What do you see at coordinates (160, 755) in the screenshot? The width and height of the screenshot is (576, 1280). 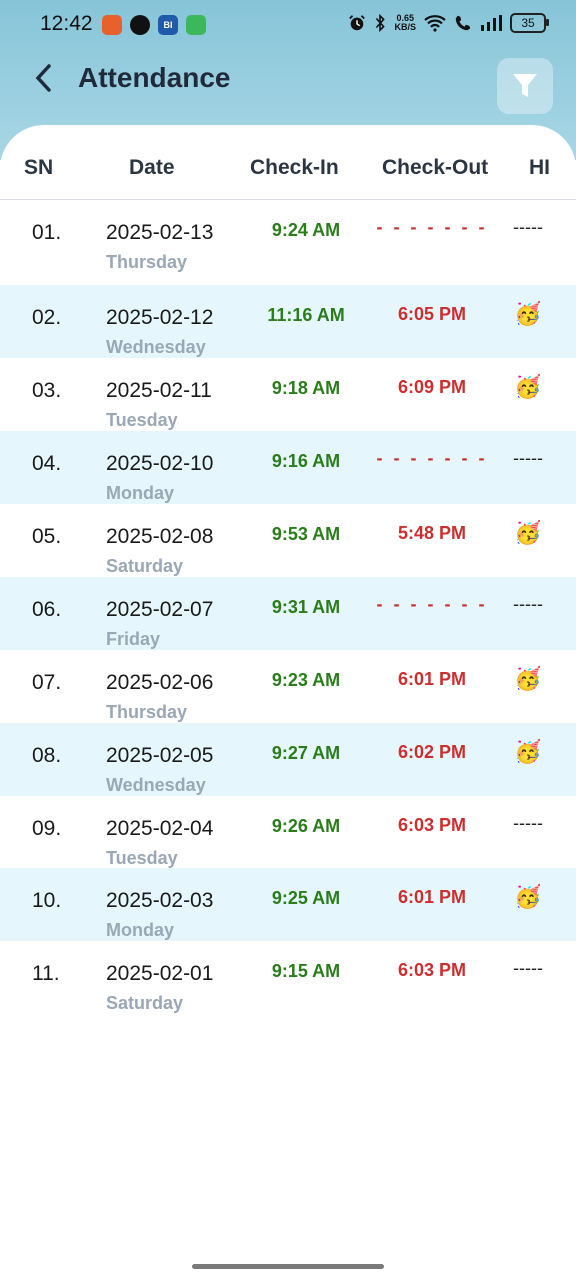 I see `row-date: 2025-02-05` at bounding box center [160, 755].